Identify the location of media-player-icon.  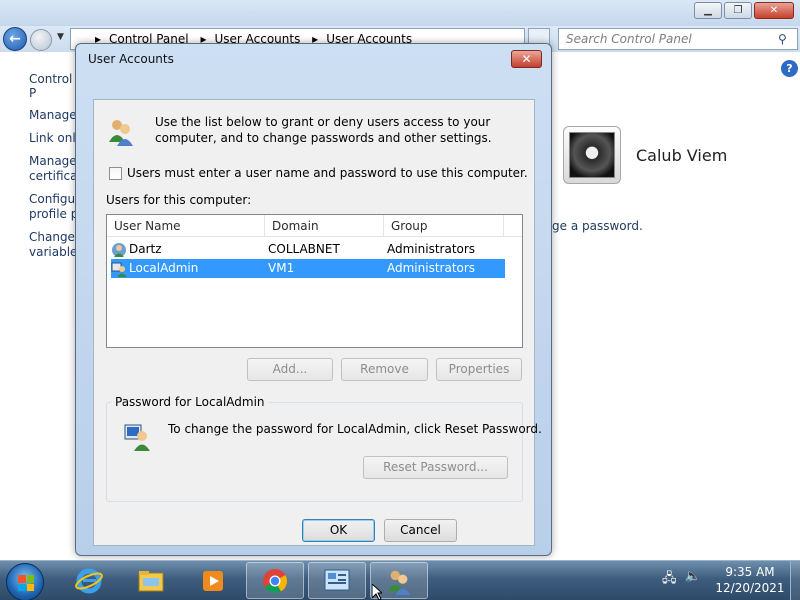
(213, 580).